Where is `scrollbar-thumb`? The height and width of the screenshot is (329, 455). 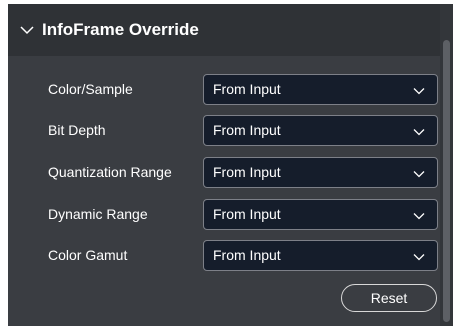 scrollbar-thumb is located at coordinates (446, 181).